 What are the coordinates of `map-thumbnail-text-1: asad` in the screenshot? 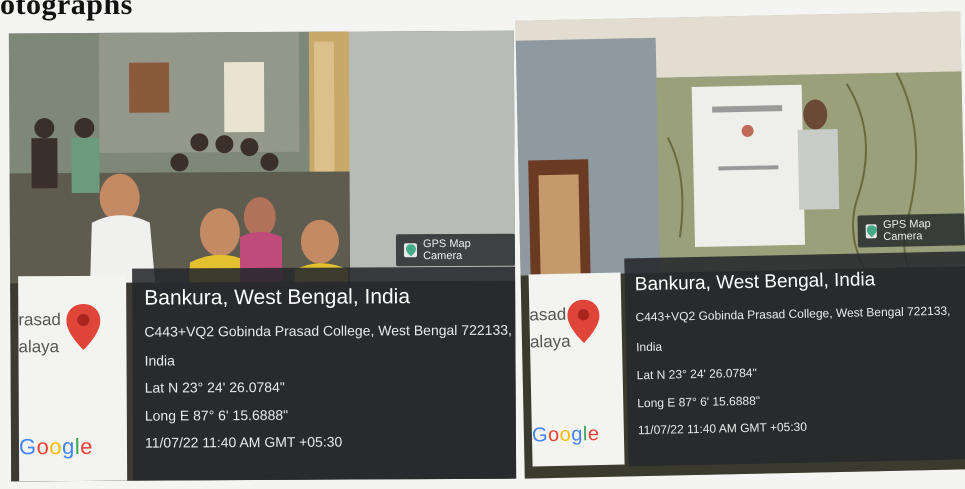 It's located at (548, 314).